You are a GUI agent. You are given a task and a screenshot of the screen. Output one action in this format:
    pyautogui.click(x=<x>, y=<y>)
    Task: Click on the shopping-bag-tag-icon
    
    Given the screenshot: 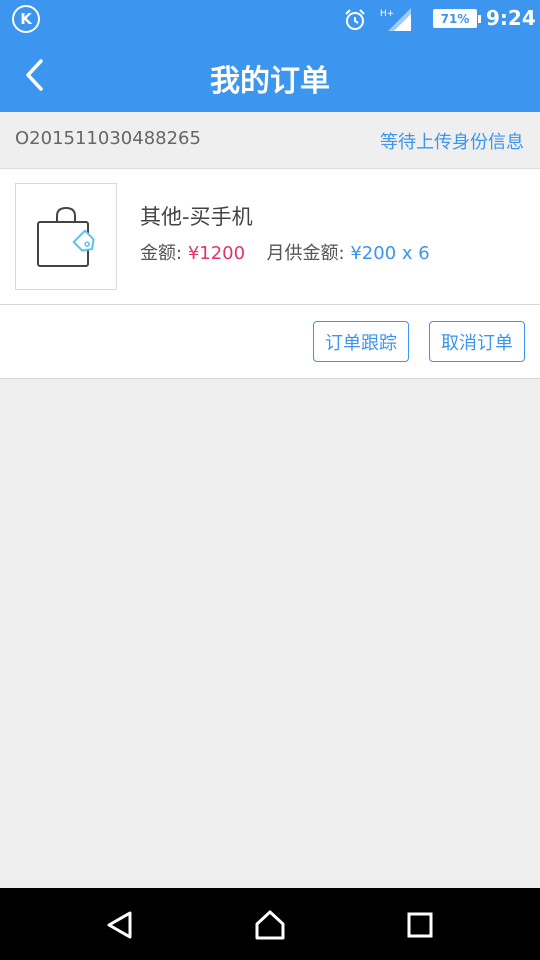 What is the action you would take?
    pyautogui.click(x=66, y=236)
    